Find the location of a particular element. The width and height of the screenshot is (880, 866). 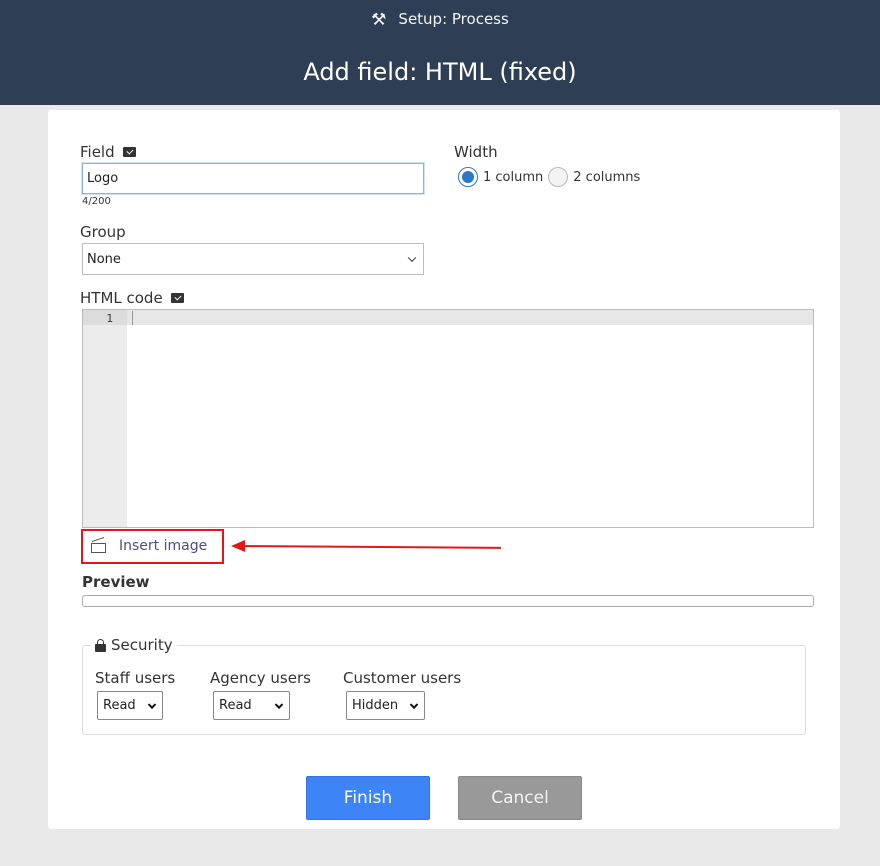

annotation-arrow-head is located at coordinates (238, 546).